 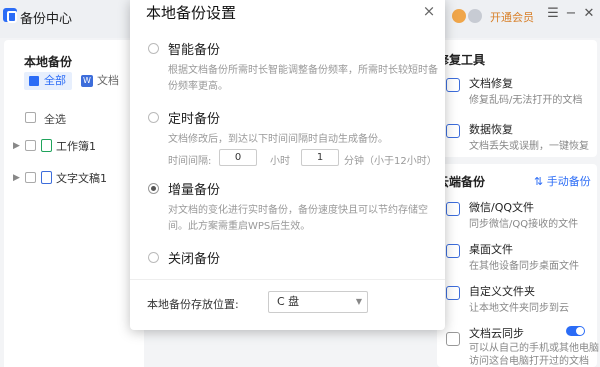 What do you see at coordinates (87, 81) in the screenshot?
I see `word-doc-icon: W` at bounding box center [87, 81].